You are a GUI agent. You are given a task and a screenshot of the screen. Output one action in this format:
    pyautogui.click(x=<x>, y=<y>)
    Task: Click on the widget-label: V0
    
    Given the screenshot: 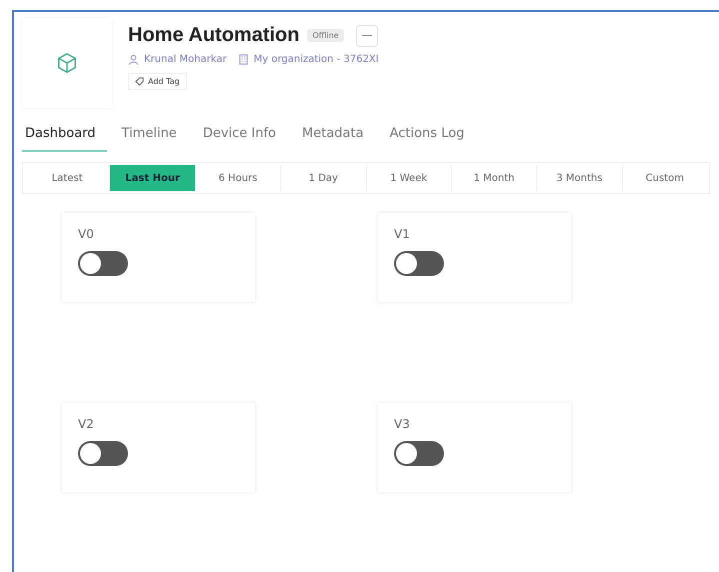 What is the action you would take?
    pyautogui.click(x=86, y=234)
    